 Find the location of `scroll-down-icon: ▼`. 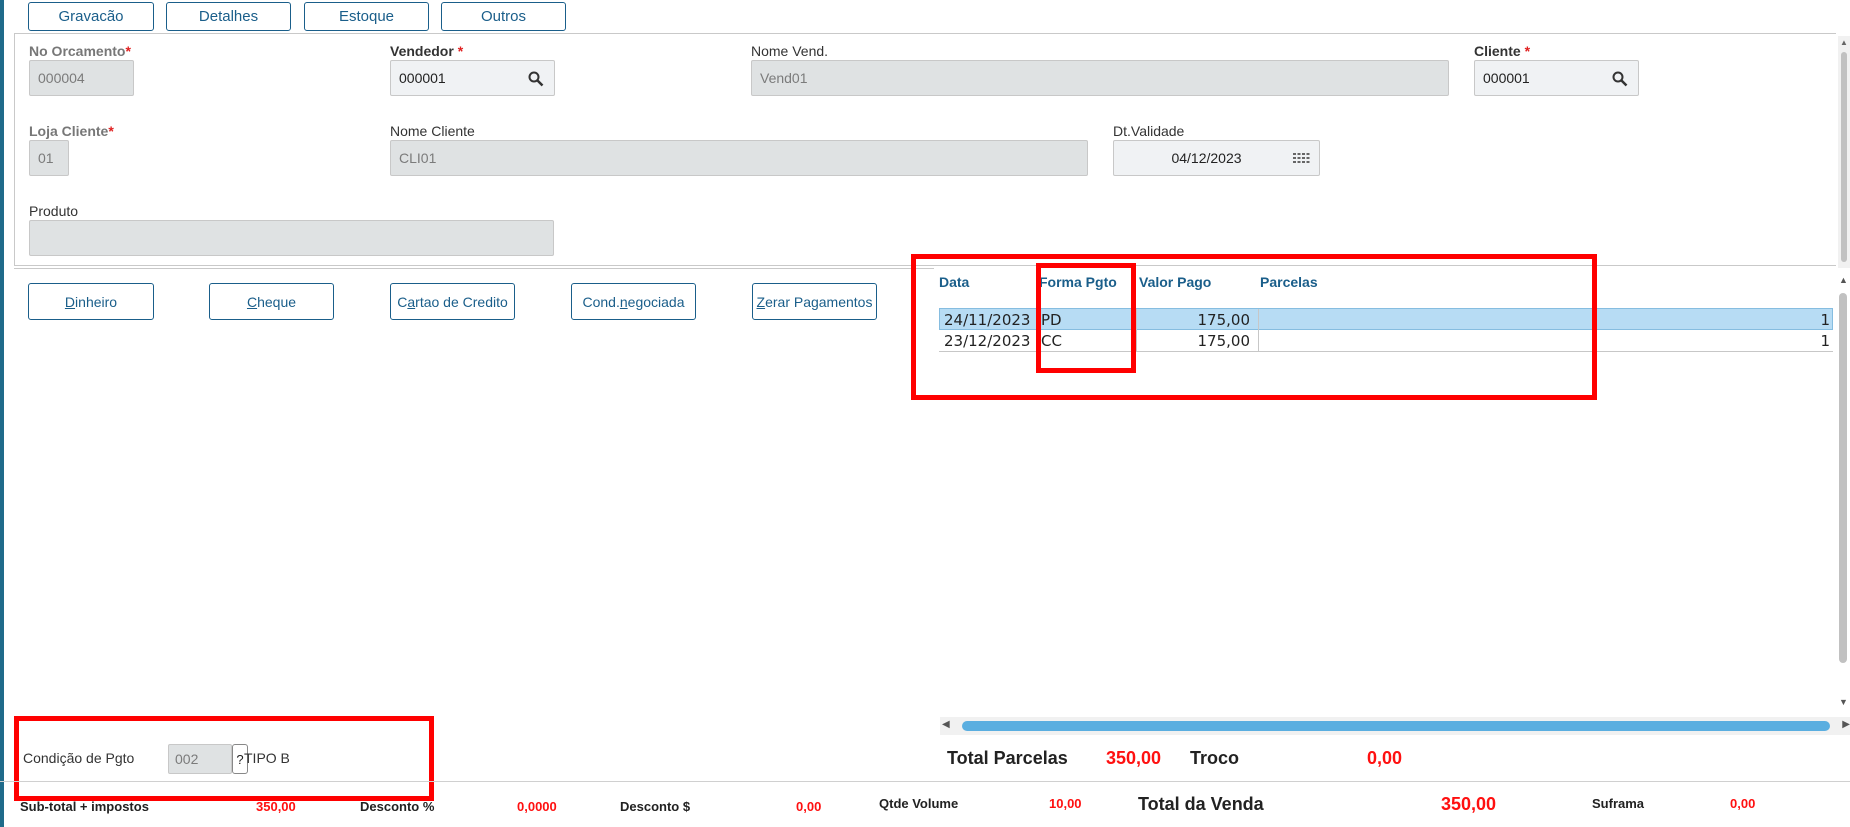

scroll-down-icon: ▼ is located at coordinates (1843, 702).